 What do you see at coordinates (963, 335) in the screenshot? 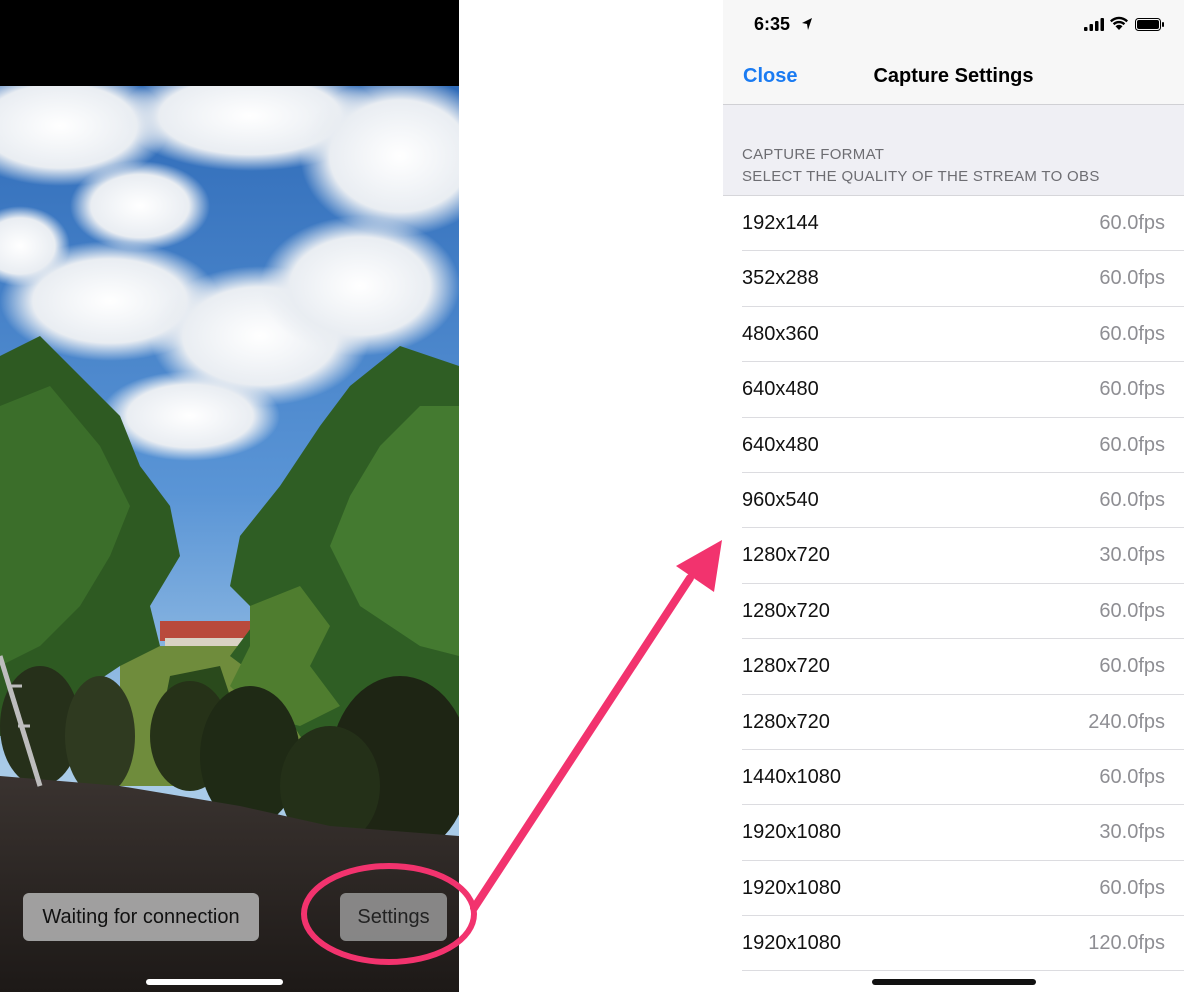
I see `capture-format-row: 480x360 60.0fps` at bounding box center [963, 335].